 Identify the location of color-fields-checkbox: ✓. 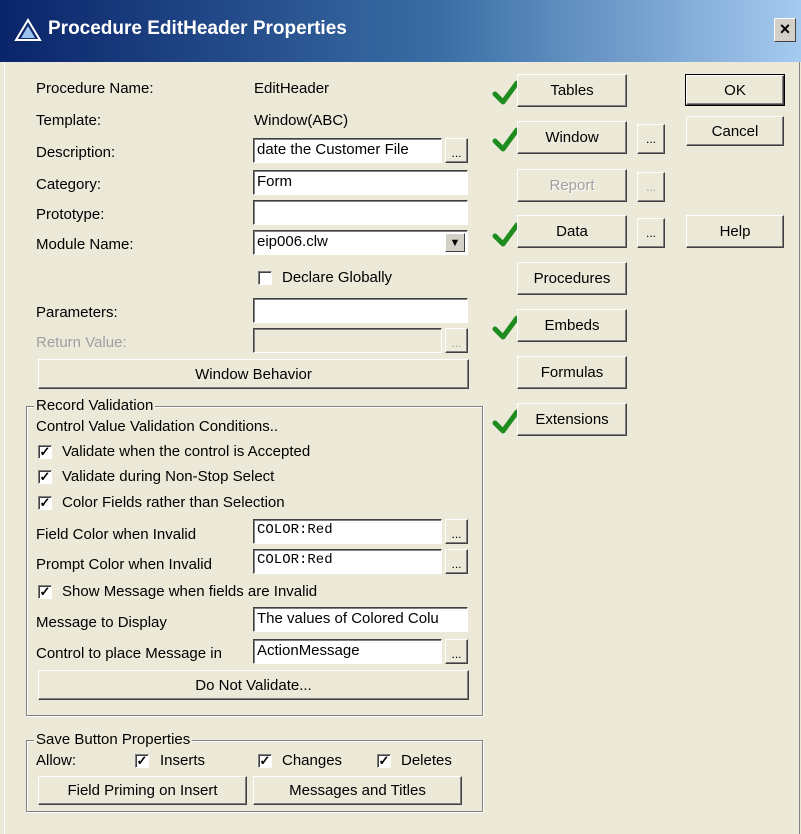
(45, 503).